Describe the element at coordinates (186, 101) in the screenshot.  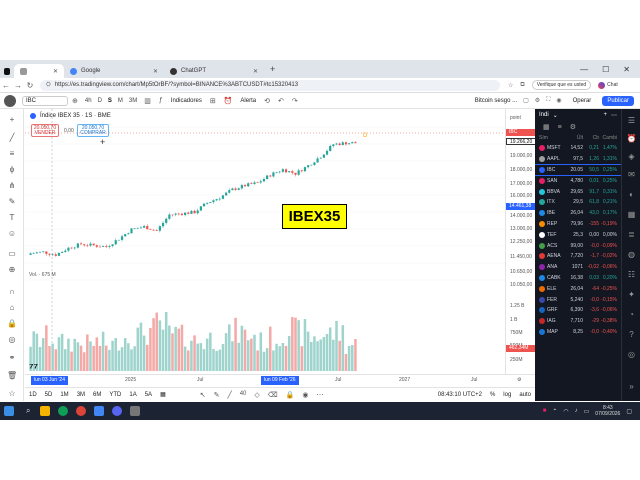
I see `indicators-button: Indicadores` at that location.